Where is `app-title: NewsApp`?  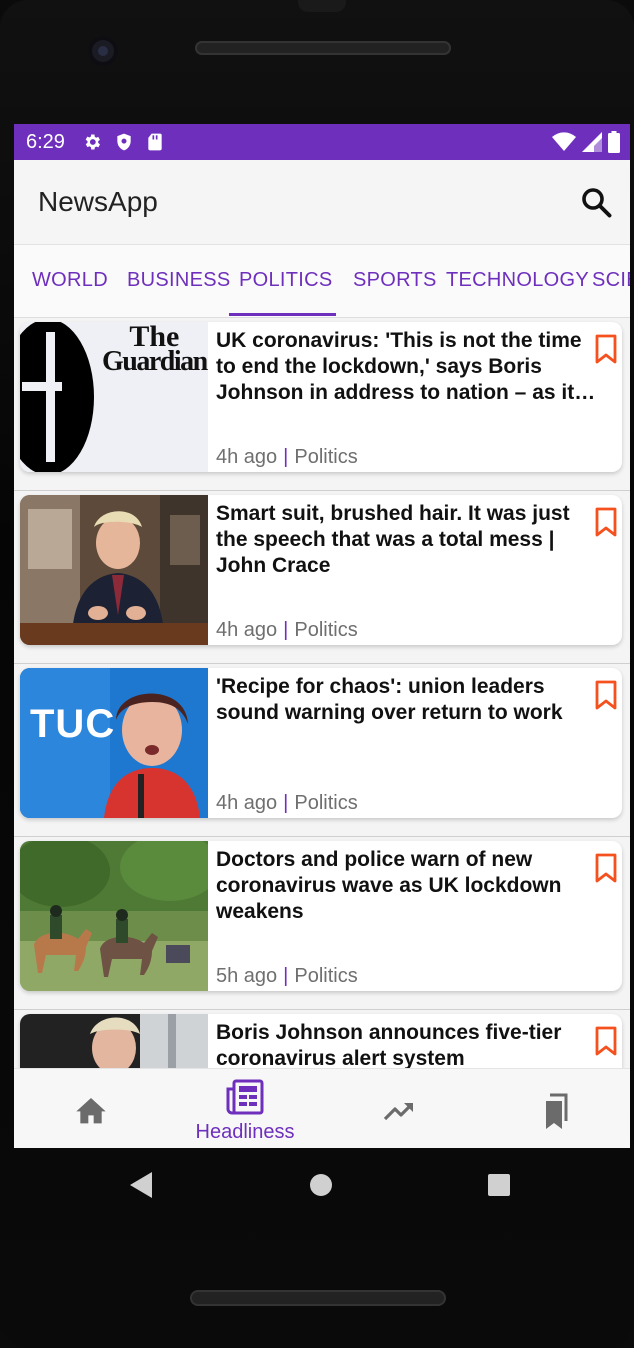 app-title: NewsApp is located at coordinates (98, 201).